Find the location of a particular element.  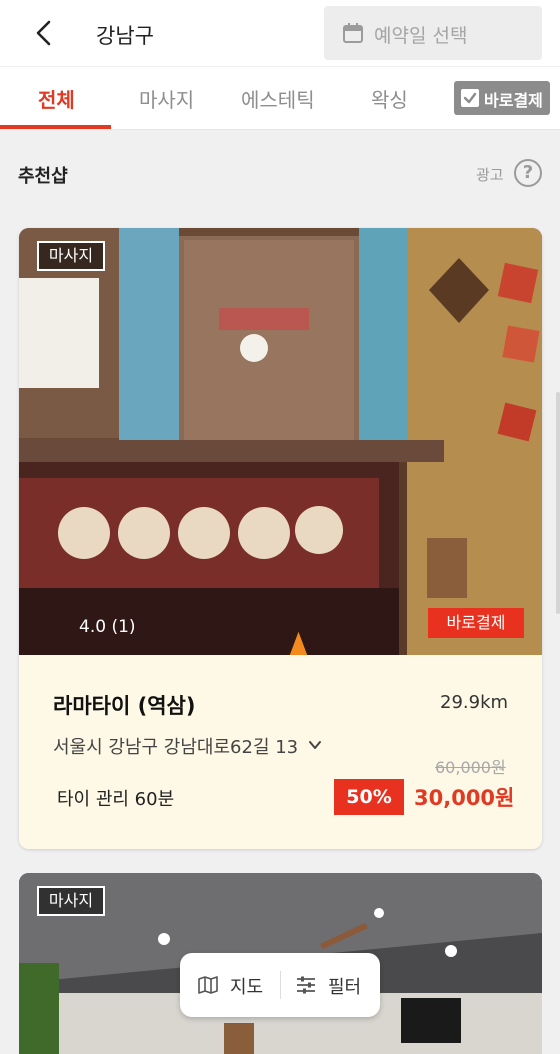

calendar-icon is located at coordinates (353, 33).